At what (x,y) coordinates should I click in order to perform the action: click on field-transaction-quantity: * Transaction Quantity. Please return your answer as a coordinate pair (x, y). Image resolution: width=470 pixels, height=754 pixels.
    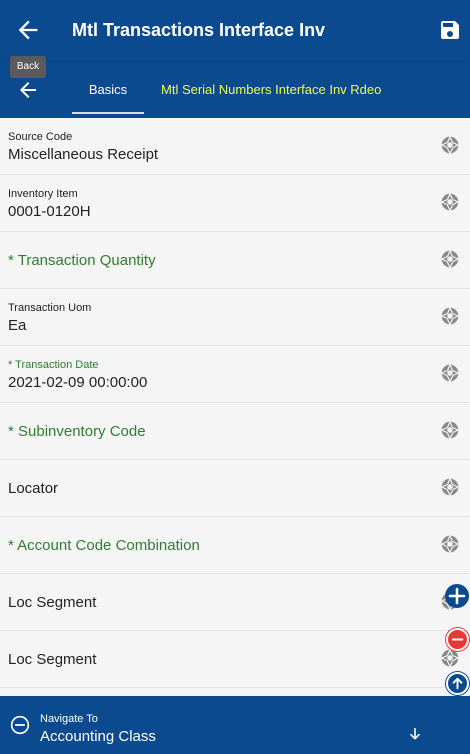
    Looking at the image, I should click on (235, 260).